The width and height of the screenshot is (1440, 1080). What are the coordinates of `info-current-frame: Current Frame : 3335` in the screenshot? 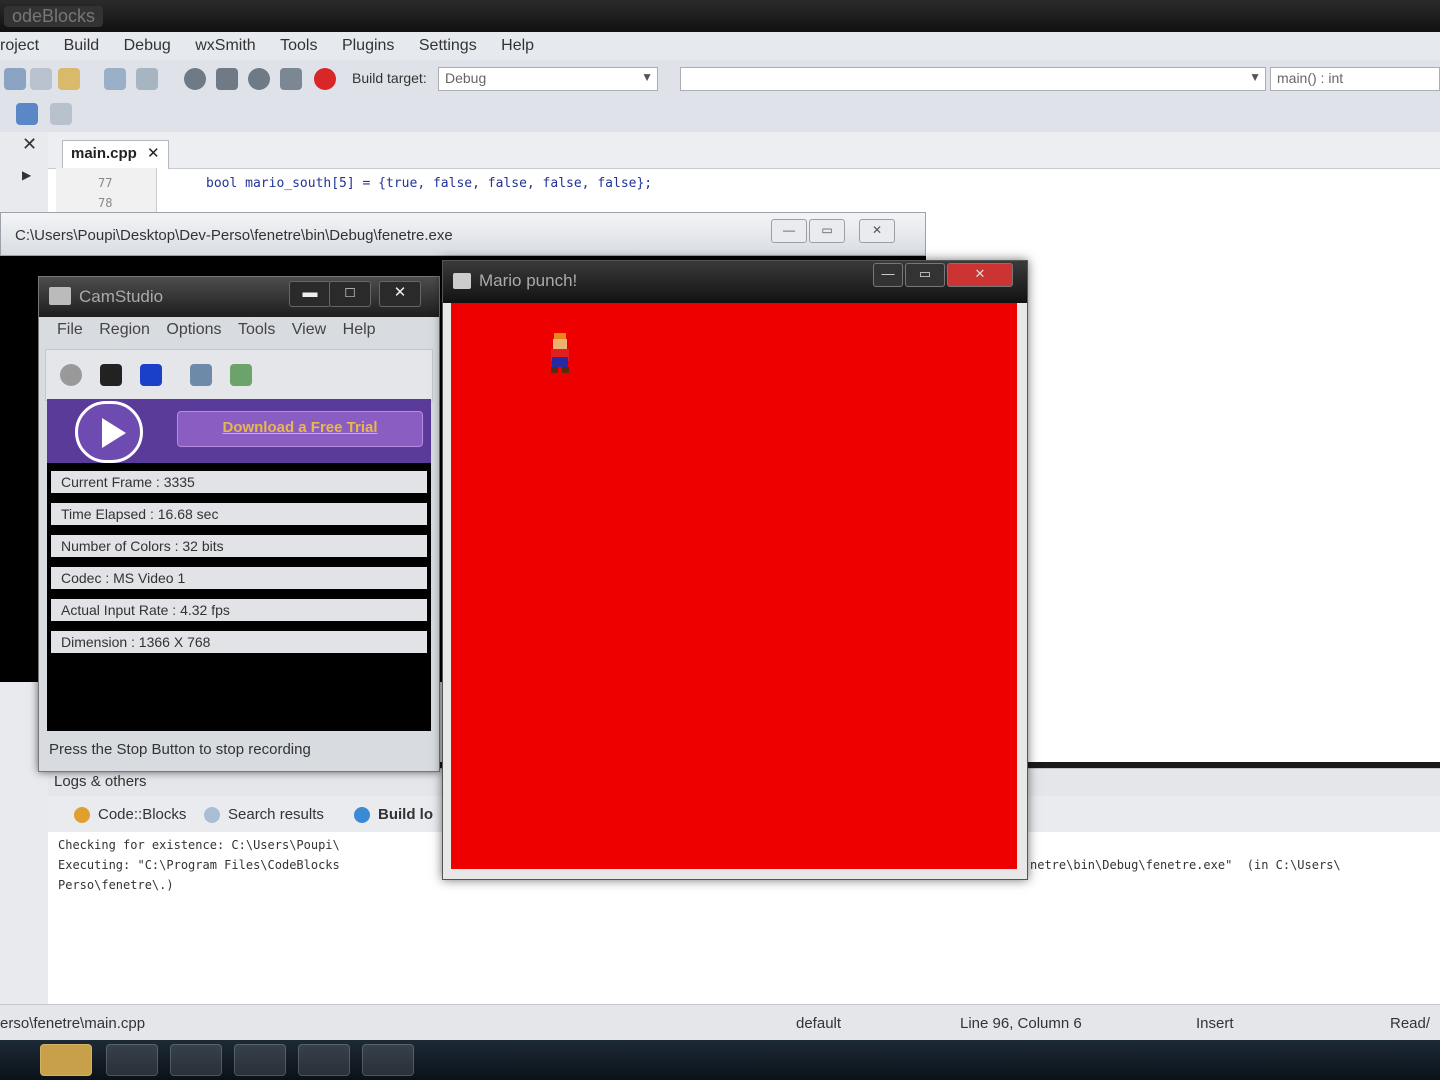 It's located at (239, 482).